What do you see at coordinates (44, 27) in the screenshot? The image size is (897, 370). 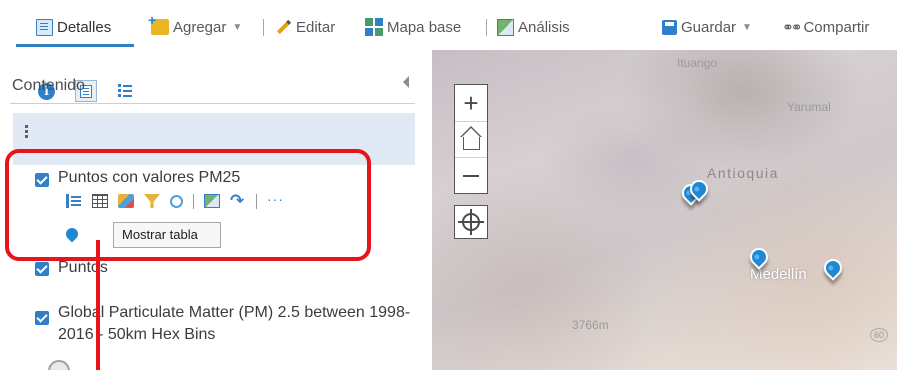 I see `details-icon` at bounding box center [44, 27].